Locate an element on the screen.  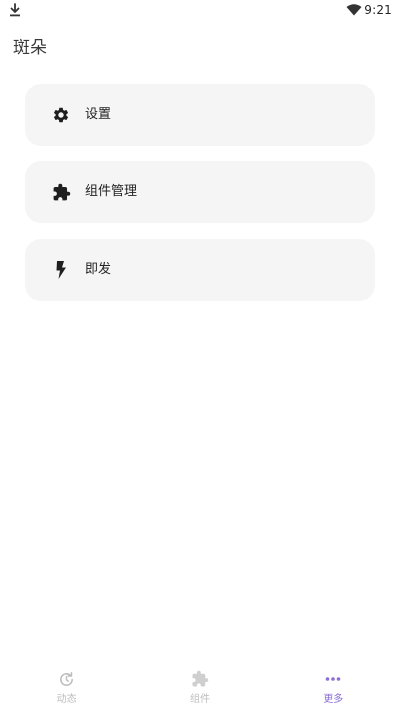
menu-item-label: 组件管理 is located at coordinates (111, 191).